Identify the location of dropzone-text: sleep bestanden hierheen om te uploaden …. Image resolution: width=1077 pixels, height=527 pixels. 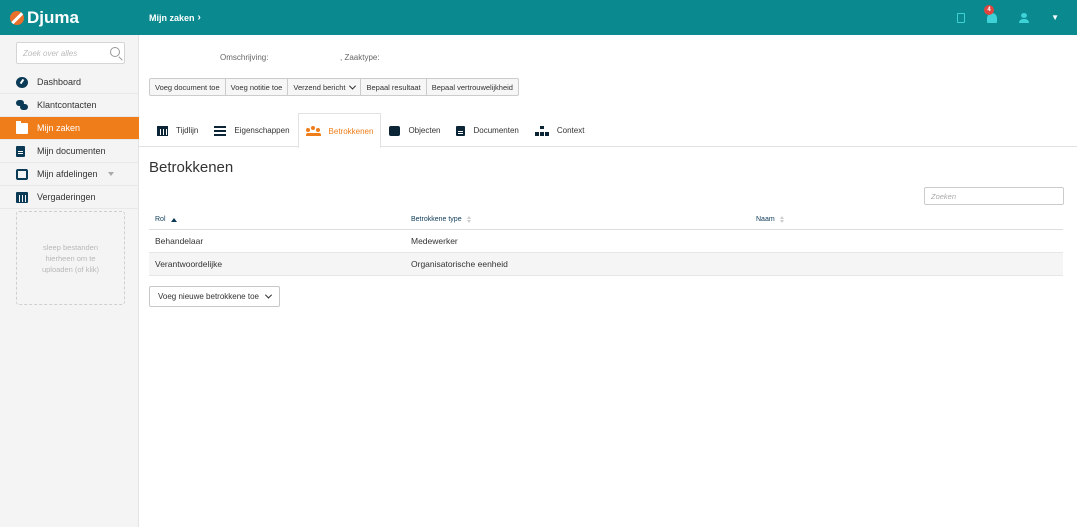
(70, 258).